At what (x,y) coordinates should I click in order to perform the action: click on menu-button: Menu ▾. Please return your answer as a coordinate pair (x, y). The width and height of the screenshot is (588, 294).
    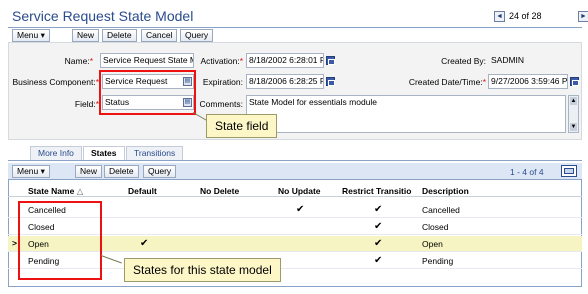
    Looking at the image, I should click on (31, 35).